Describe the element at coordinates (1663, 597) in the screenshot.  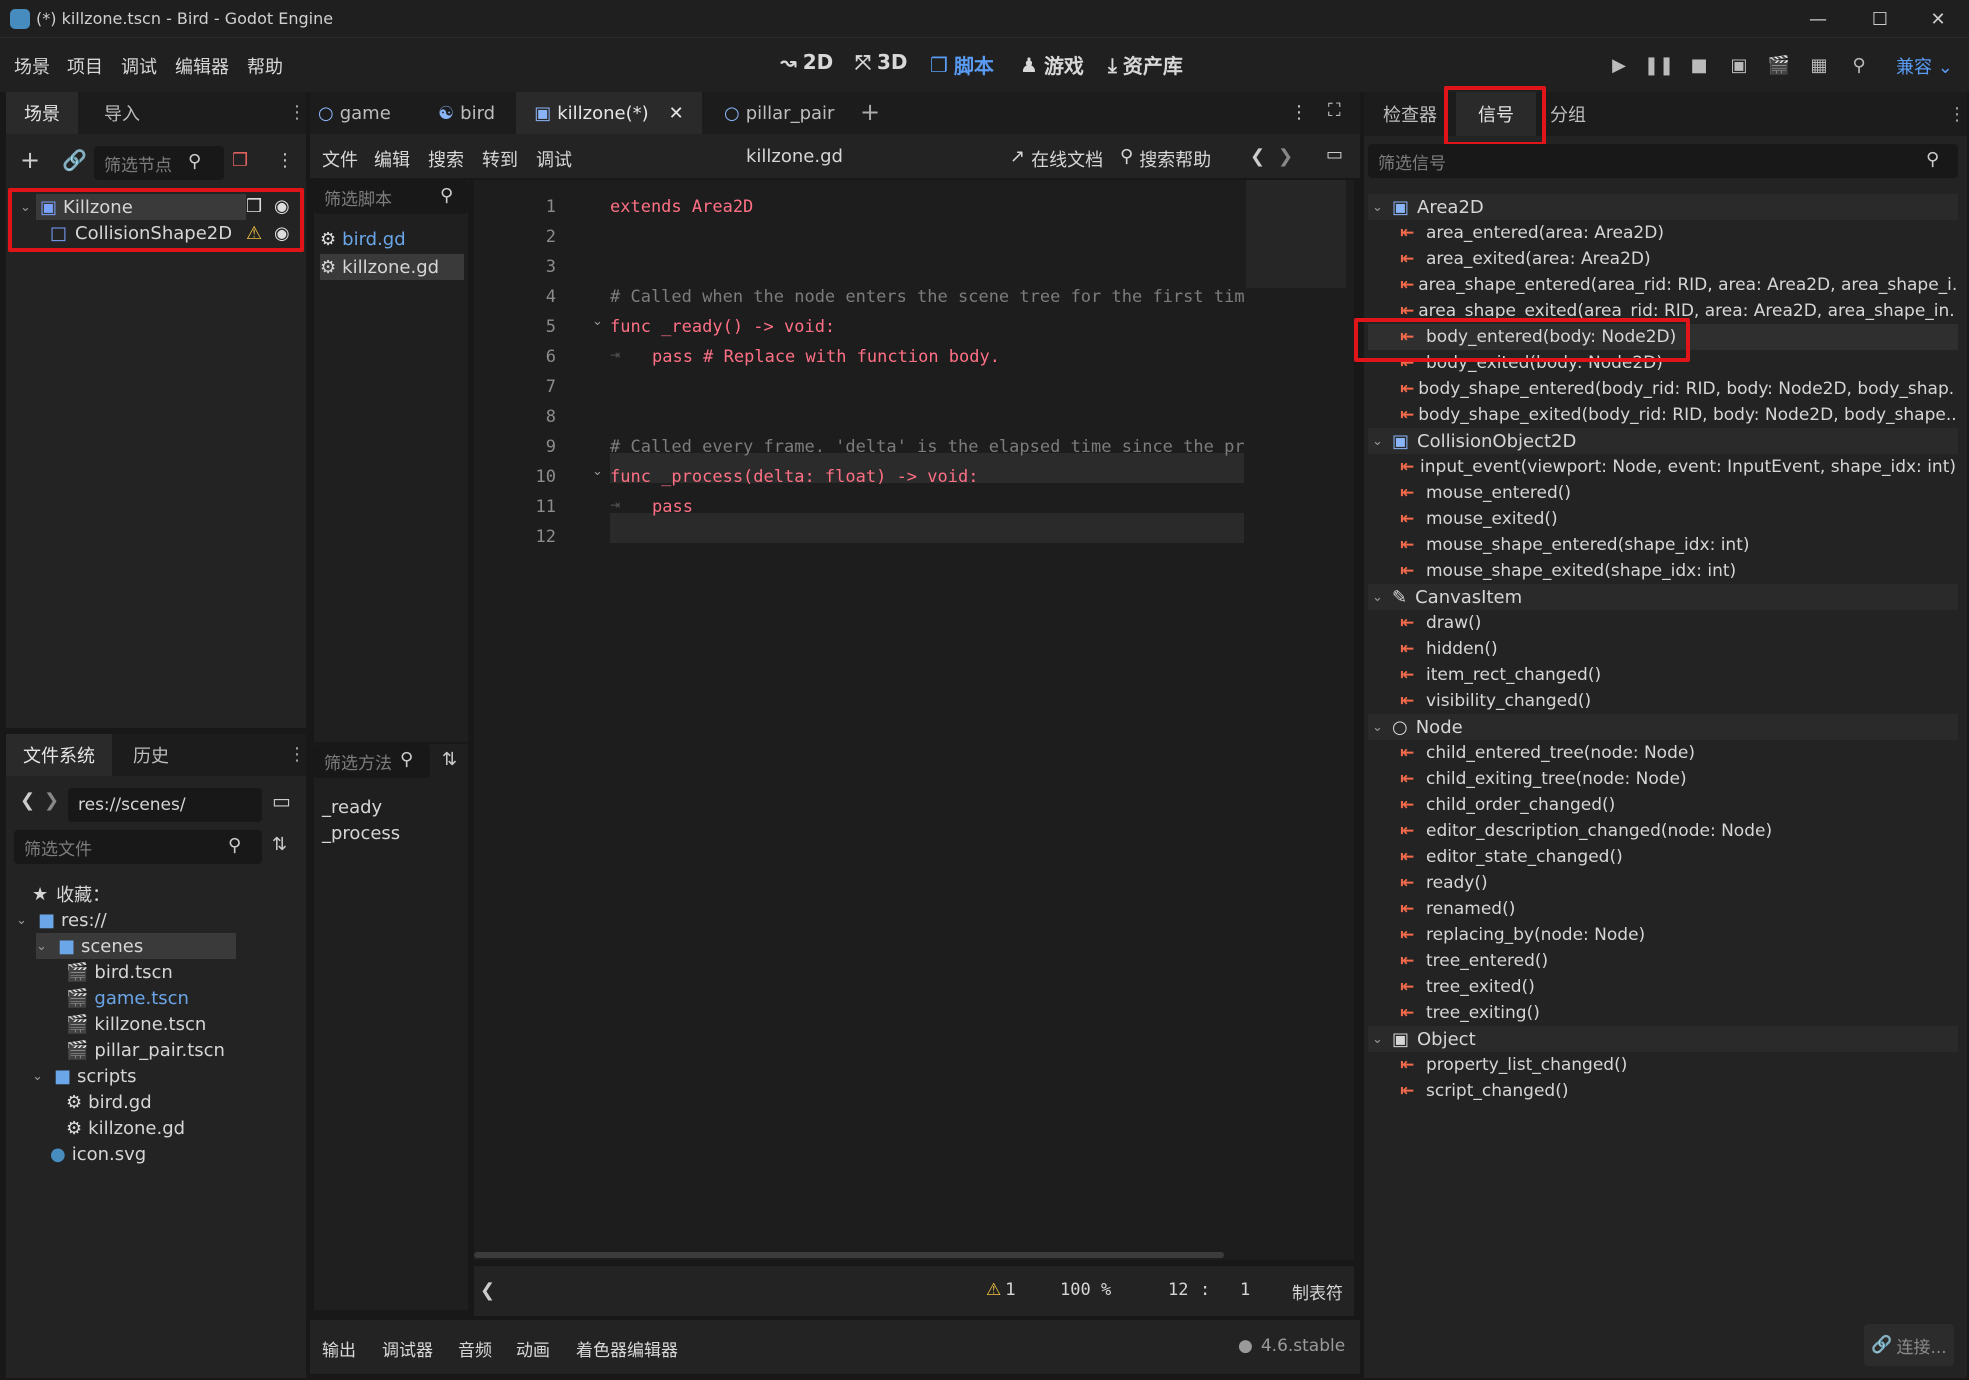
I see `signal-group-canvasitem: ⌄ ✎ CanvasItem` at that location.